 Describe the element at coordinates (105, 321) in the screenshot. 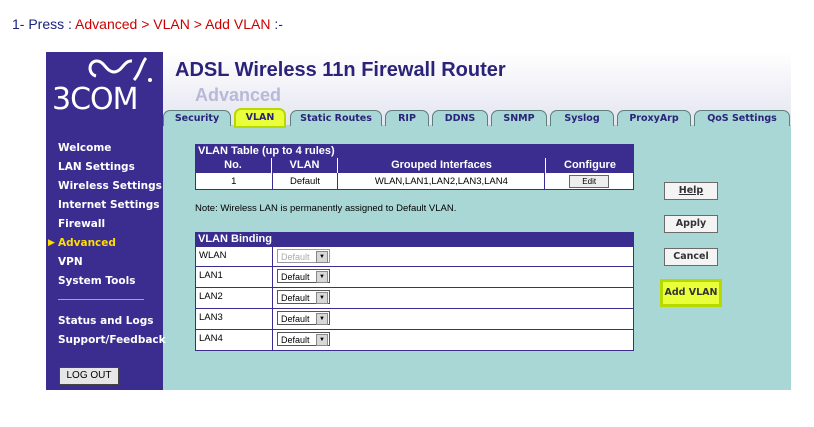

I see `sidebar-item-status-and-logs: Status and Logs` at that location.